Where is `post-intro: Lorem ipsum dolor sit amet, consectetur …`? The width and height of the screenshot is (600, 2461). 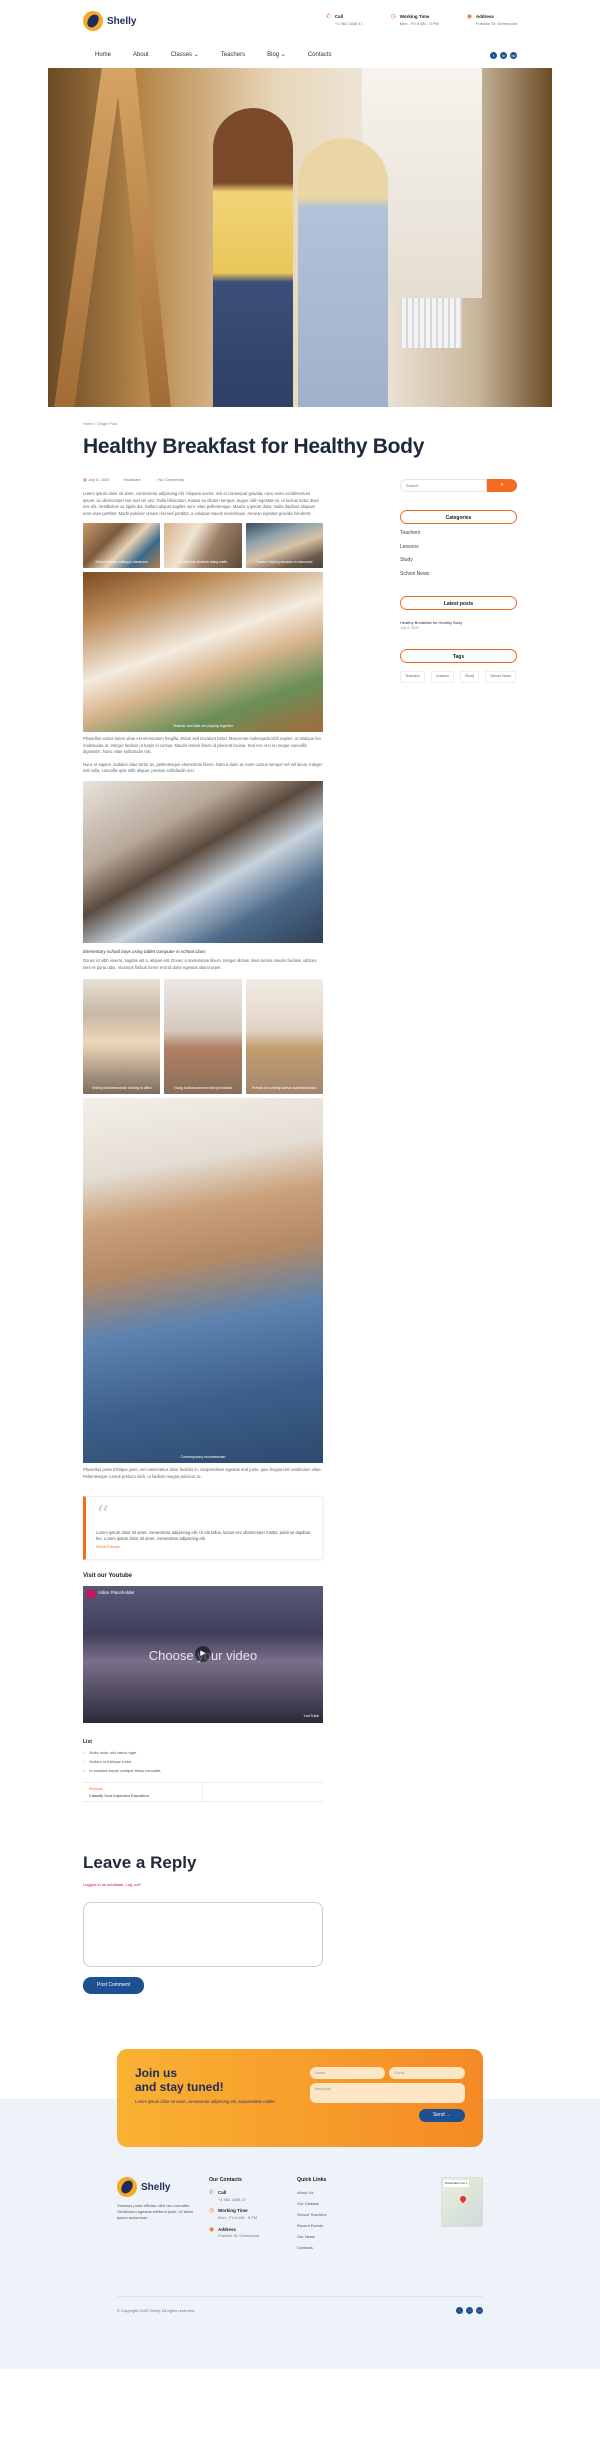
post-intro: Lorem ipsum dolor sit amet, consectetur … is located at coordinates (201, 503).